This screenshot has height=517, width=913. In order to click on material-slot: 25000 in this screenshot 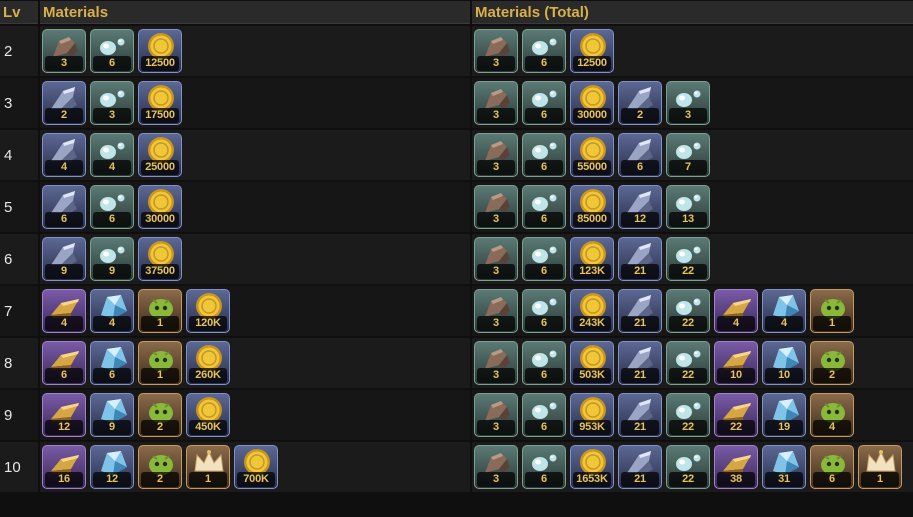, I will do `click(160, 155)`.